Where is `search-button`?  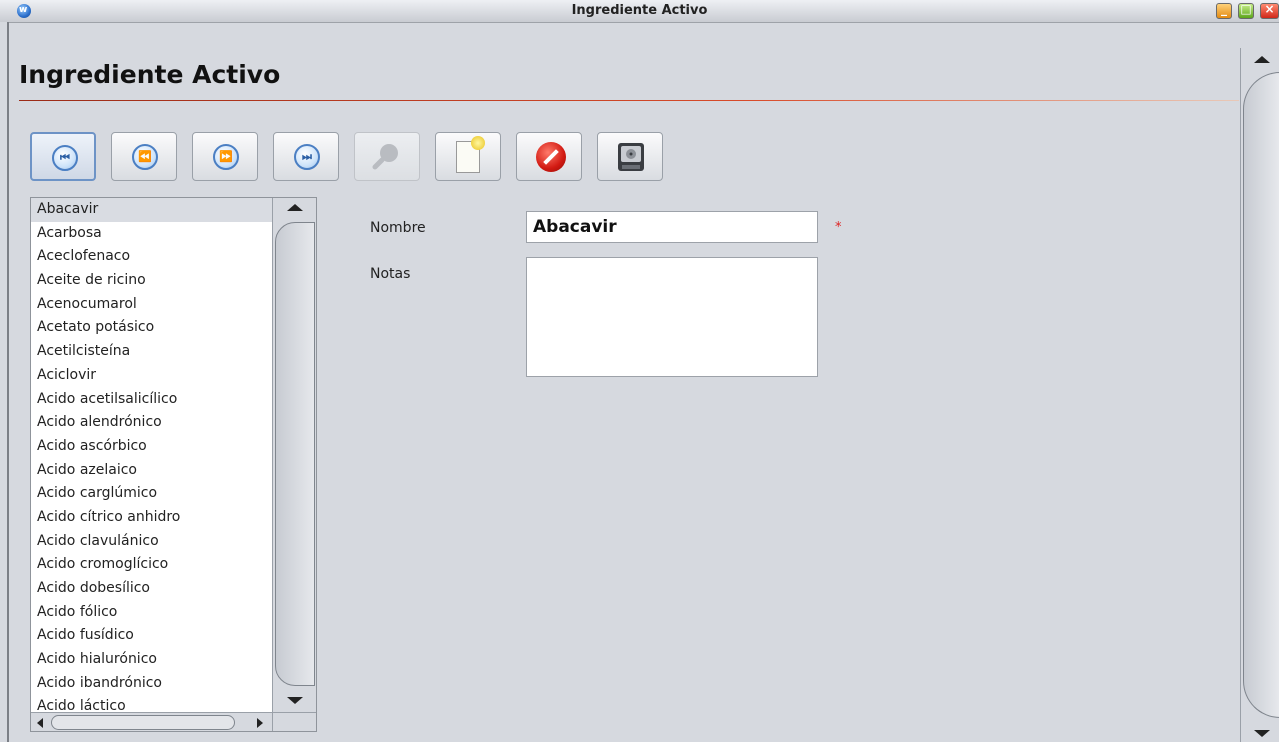
search-button is located at coordinates (387, 156).